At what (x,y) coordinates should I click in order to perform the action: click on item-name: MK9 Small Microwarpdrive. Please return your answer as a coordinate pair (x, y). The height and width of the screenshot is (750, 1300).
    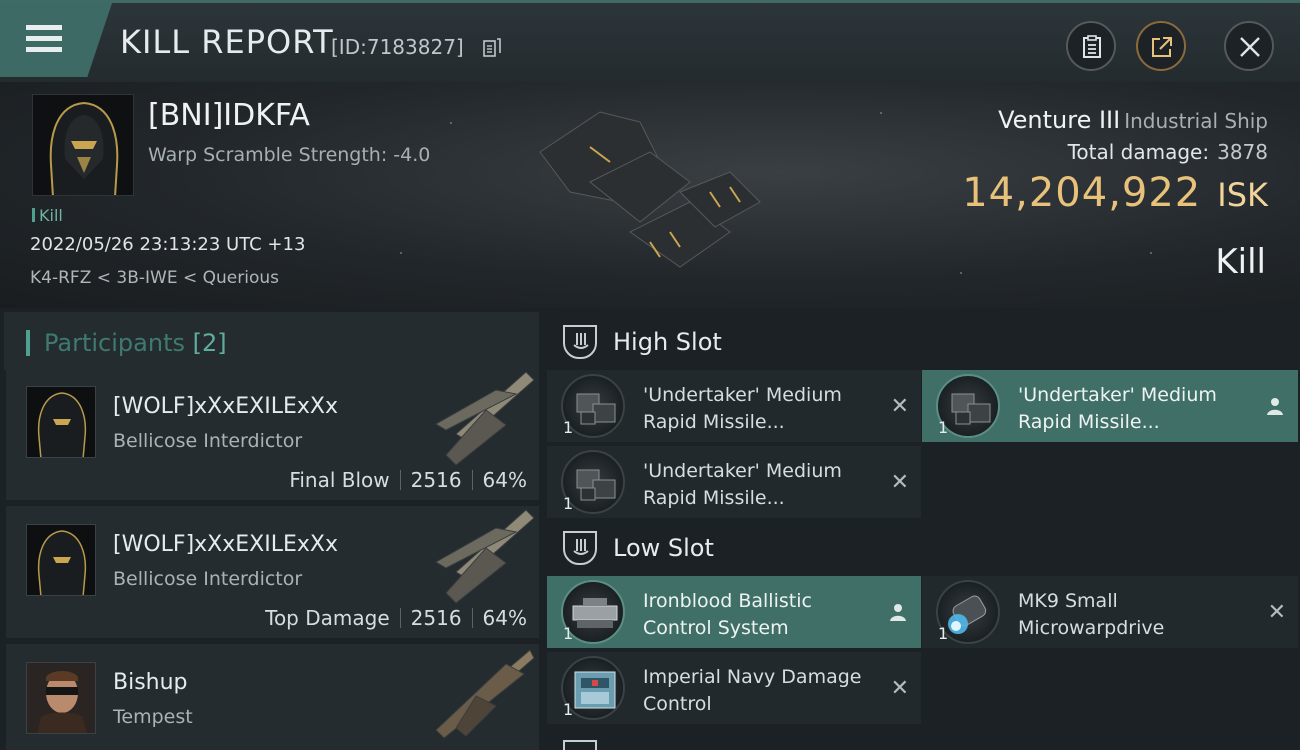
    Looking at the image, I should click on (1091, 614).